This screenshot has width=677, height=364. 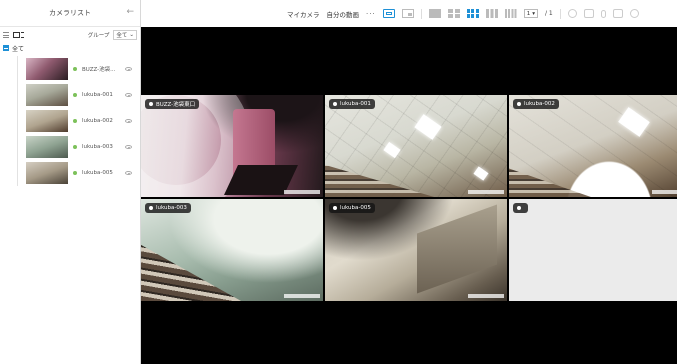 What do you see at coordinates (18, 49) in the screenshot?
I see `select-all-label: 全て` at bounding box center [18, 49].